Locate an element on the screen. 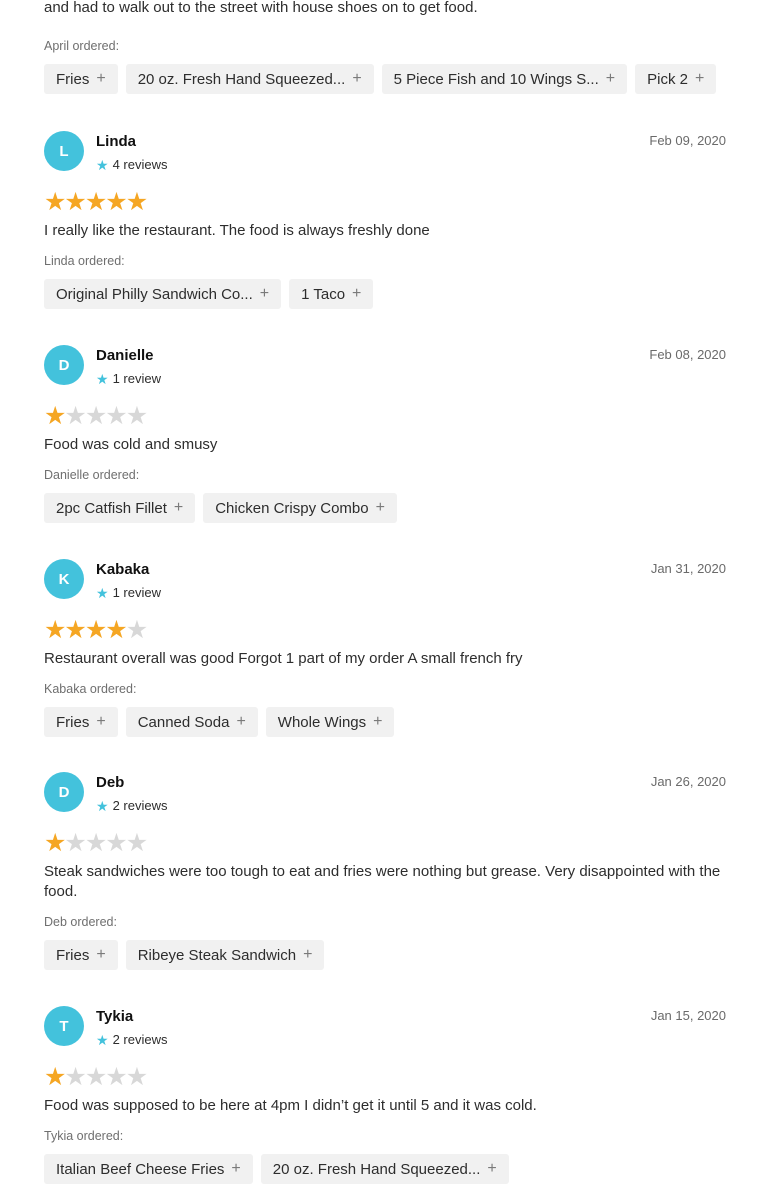 This screenshot has height=1184, width=770. ordered-item-label: Ribeye Steak Sandwich is located at coordinates (217, 955).